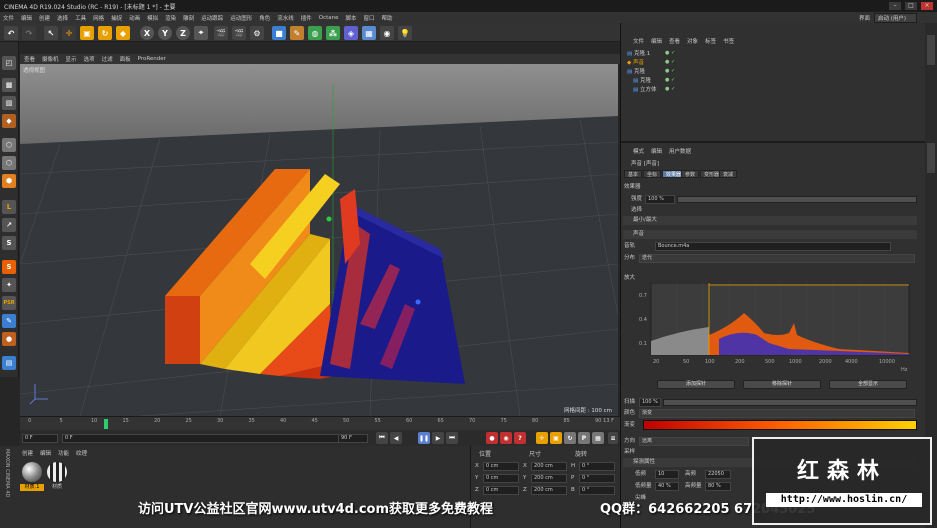 This screenshot has width=937, height=528. Describe the element at coordinates (728, 174) in the screenshot. I see `attribute-tab: 衰减` at that location.